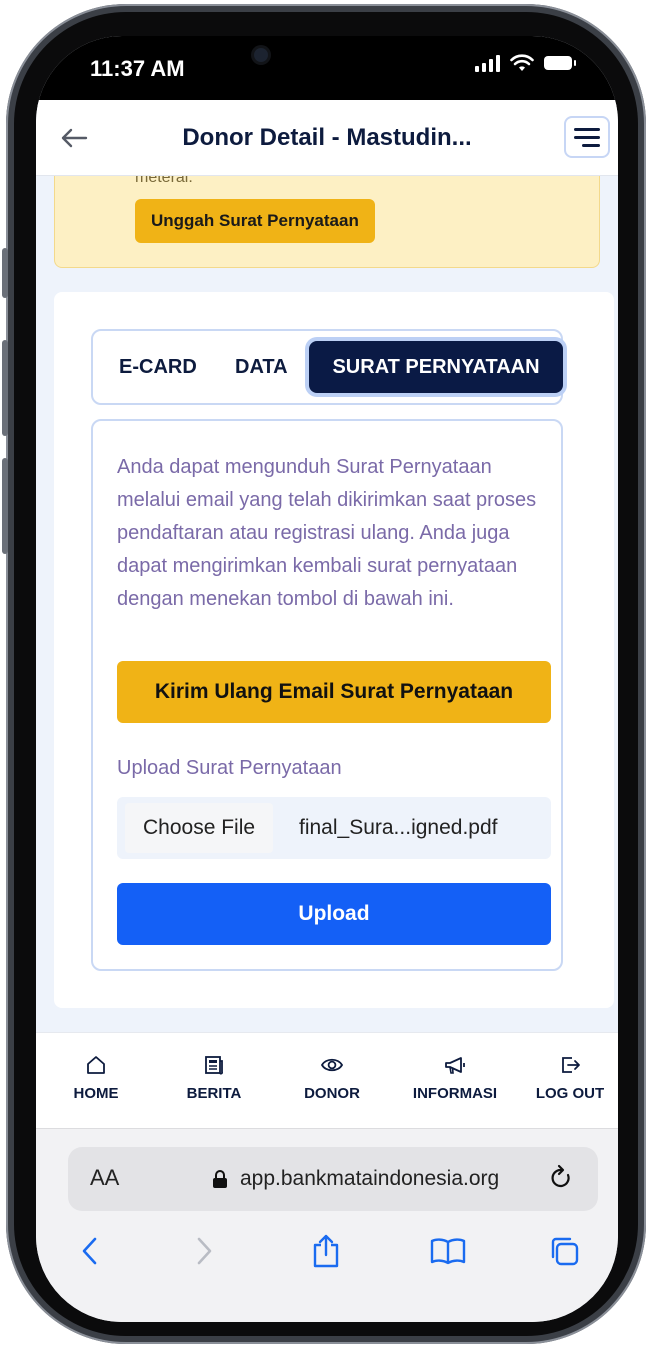 Image resolution: width=652 pixels, height=1348 pixels. What do you see at coordinates (326, 1251) in the screenshot?
I see `share-icon` at bounding box center [326, 1251].